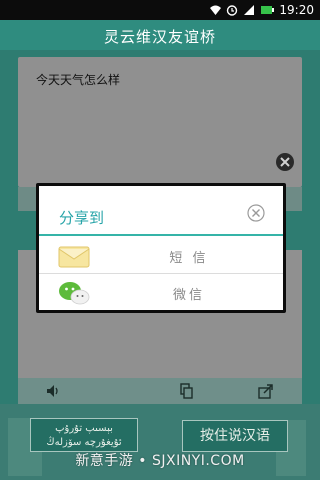 The image size is (320, 480). I want to click on signal-icon, so click(249, 10).